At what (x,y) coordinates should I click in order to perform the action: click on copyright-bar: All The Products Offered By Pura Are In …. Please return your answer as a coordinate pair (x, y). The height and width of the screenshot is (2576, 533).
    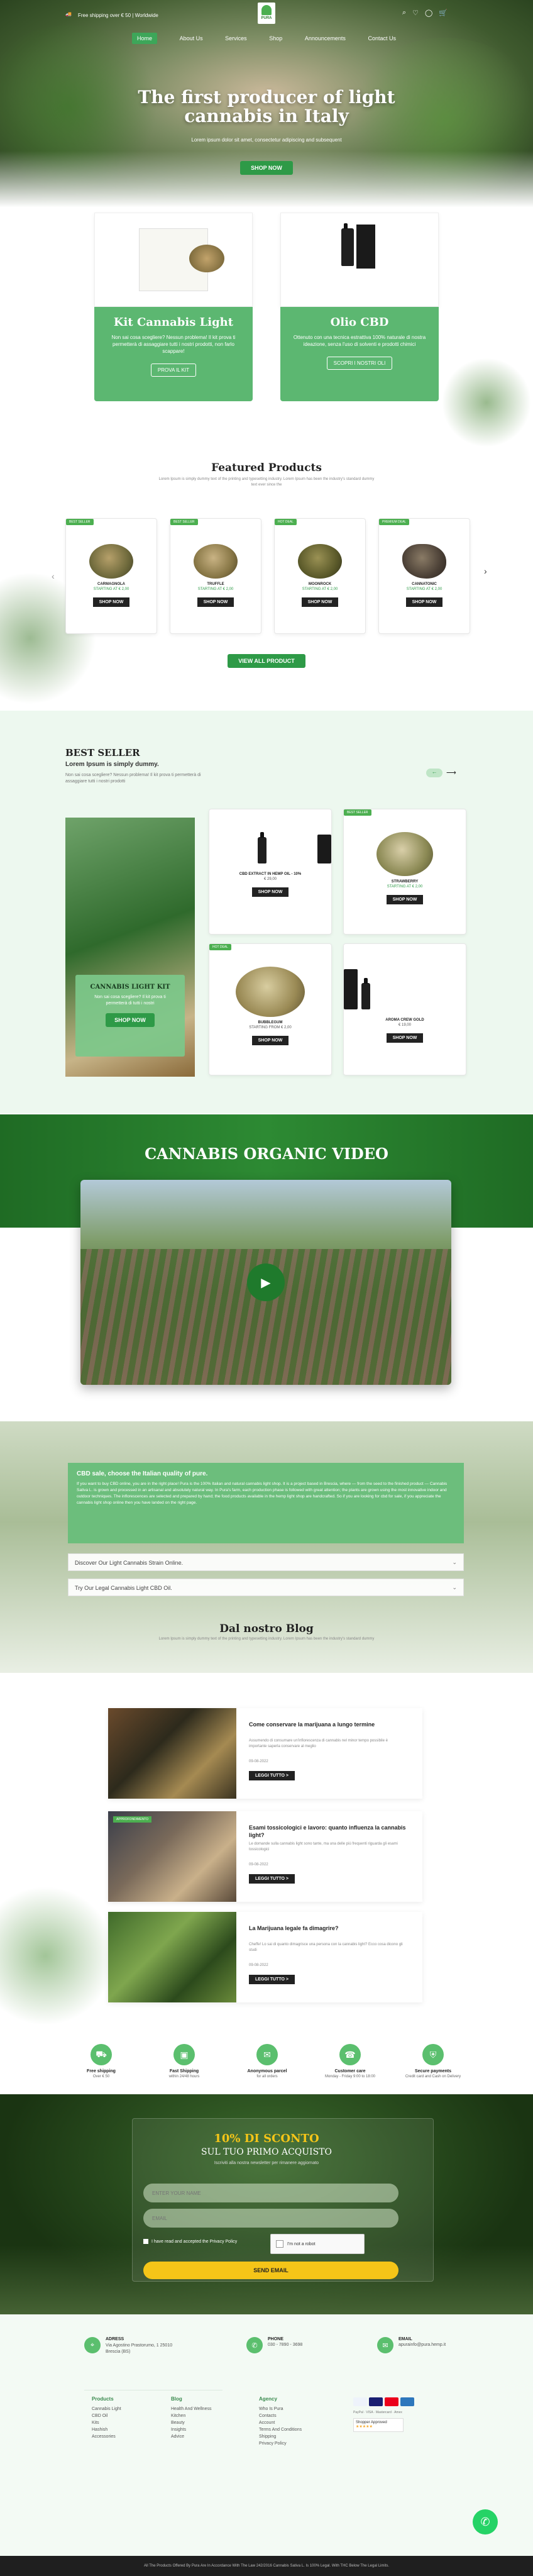
    Looking at the image, I should click on (266, 2566).